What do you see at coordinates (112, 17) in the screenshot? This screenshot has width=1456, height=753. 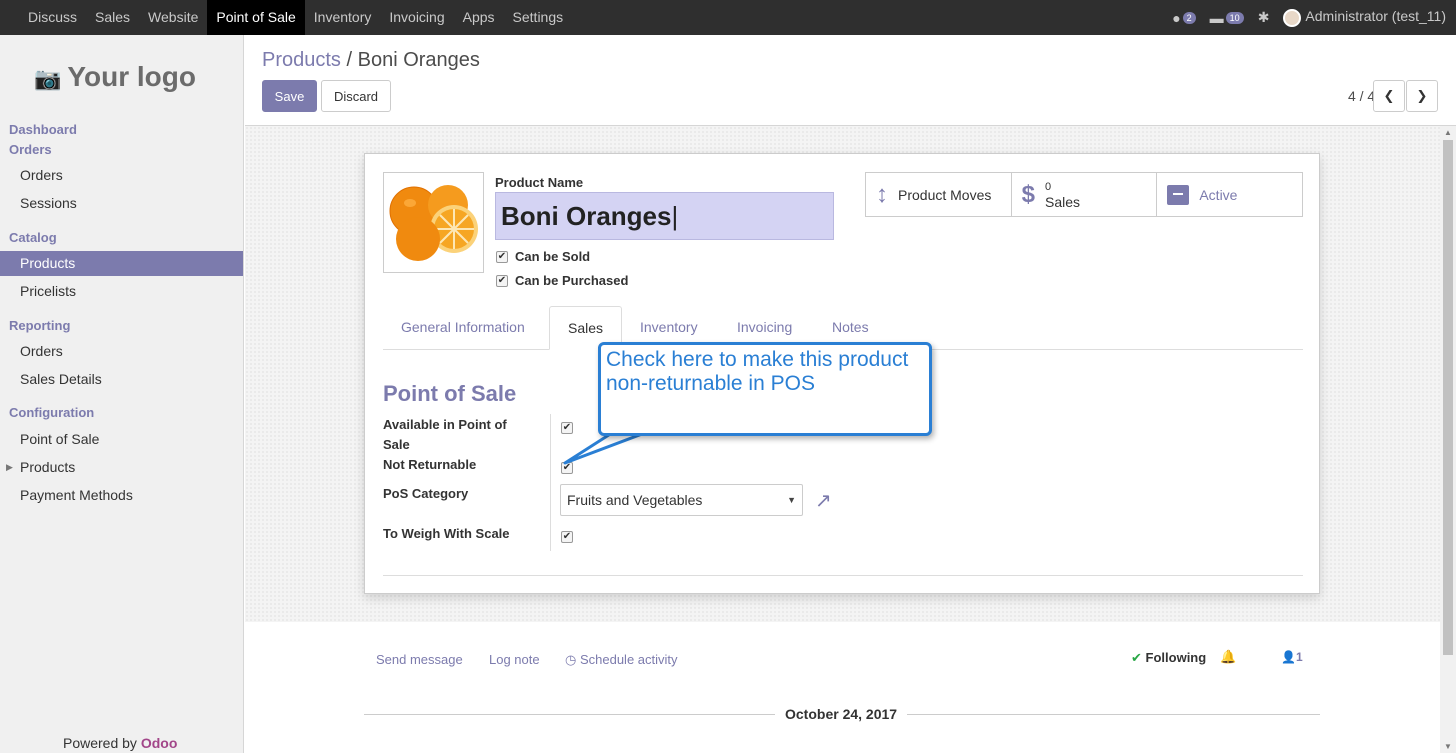 I see `menu-sales: Sales` at bounding box center [112, 17].